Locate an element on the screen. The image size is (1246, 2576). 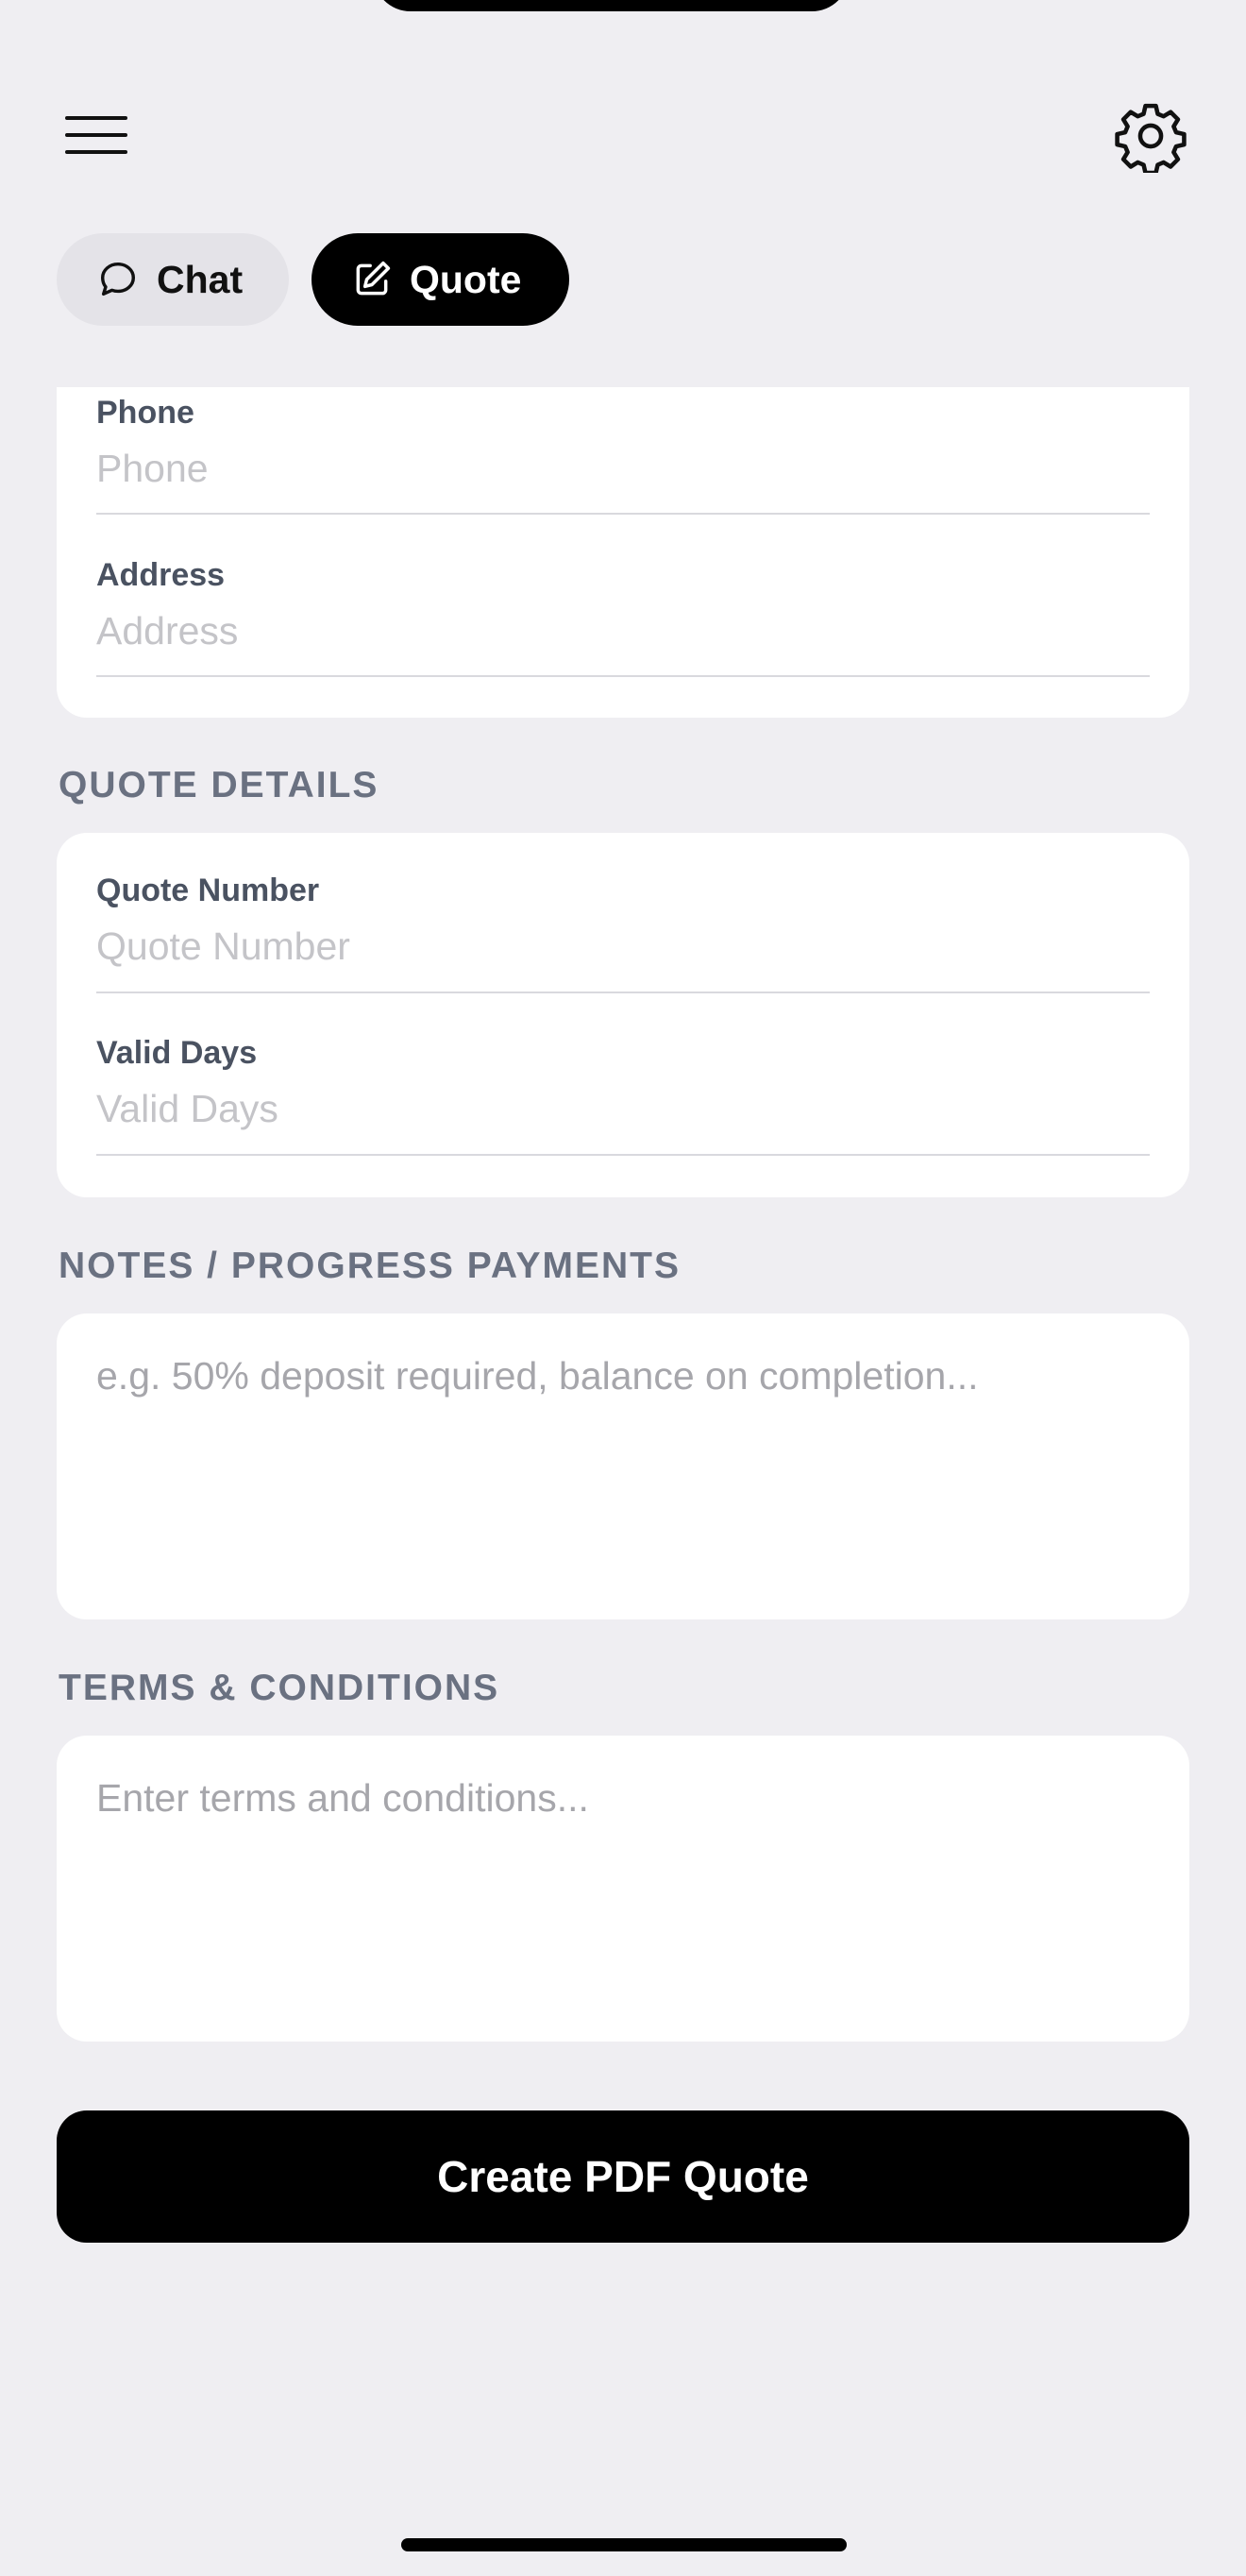
phone-underline is located at coordinates (623, 514).